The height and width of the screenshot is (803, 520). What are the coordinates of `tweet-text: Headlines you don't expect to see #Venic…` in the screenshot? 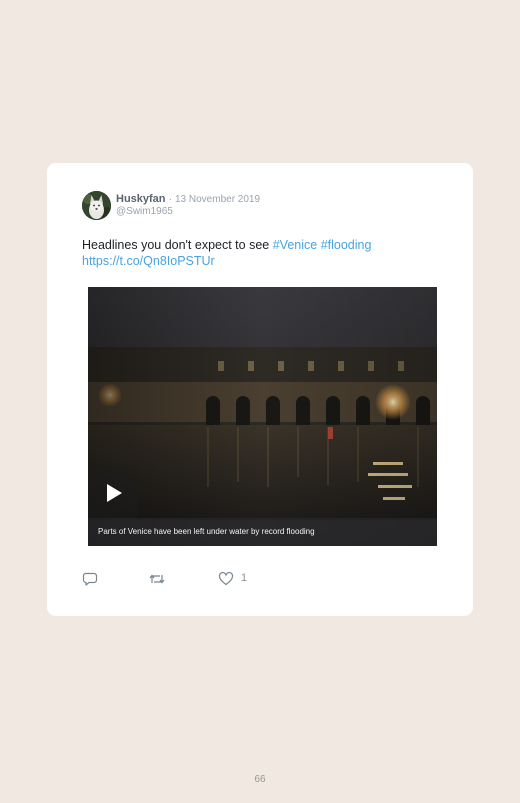 It's located at (262, 253).